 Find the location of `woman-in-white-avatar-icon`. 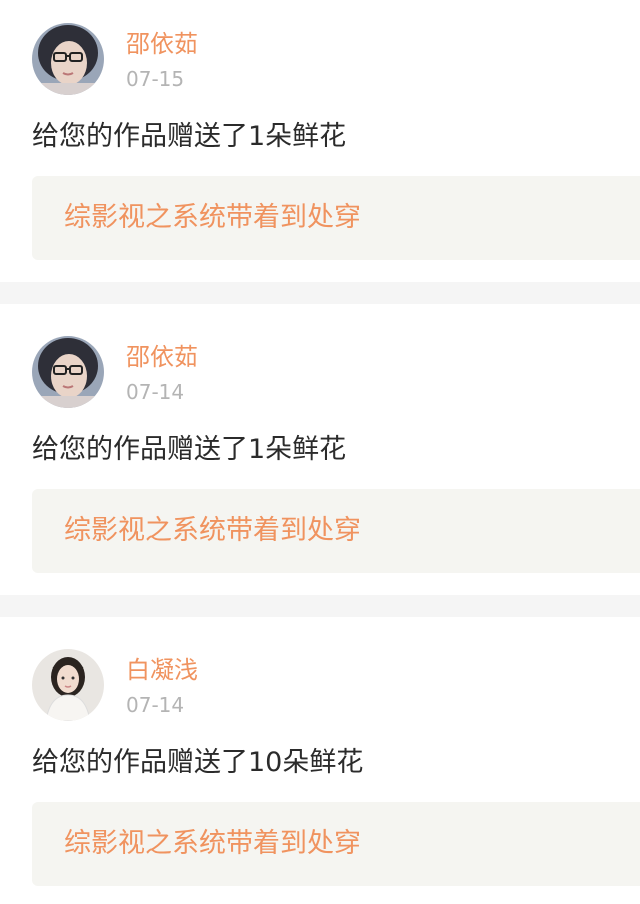

woman-in-white-avatar-icon is located at coordinates (68, 685).